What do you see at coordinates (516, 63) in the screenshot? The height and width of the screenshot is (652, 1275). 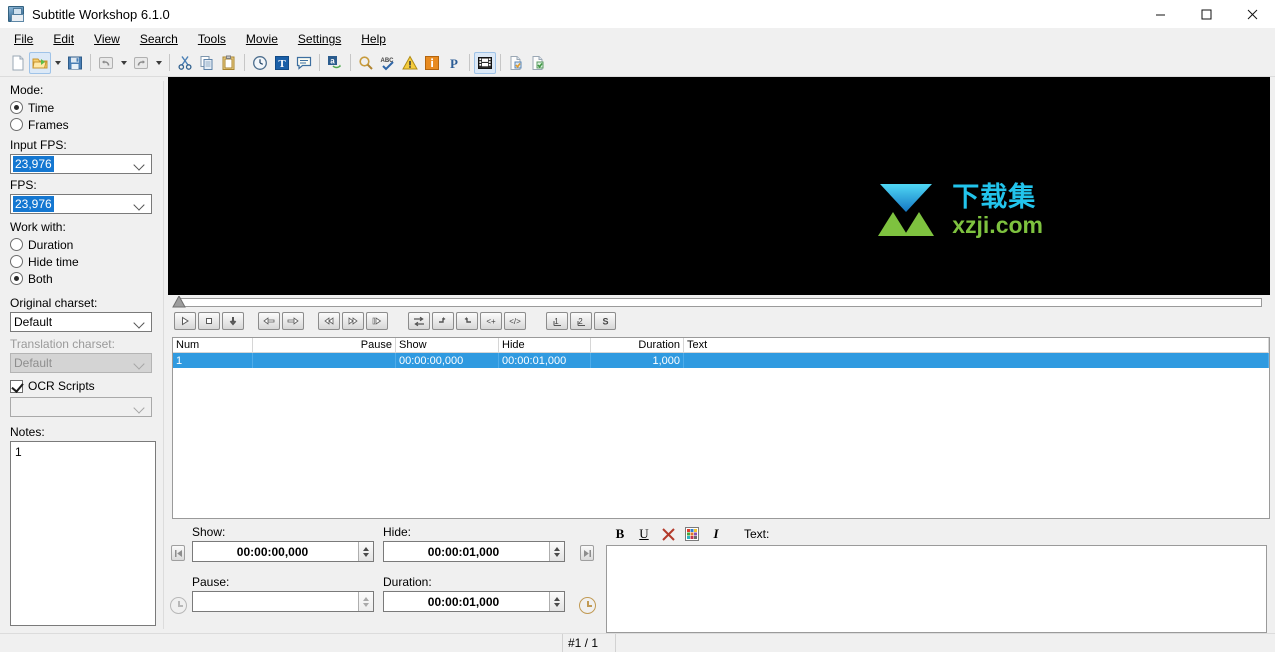 I see `original-file-icon` at bounding box center [516, 63].